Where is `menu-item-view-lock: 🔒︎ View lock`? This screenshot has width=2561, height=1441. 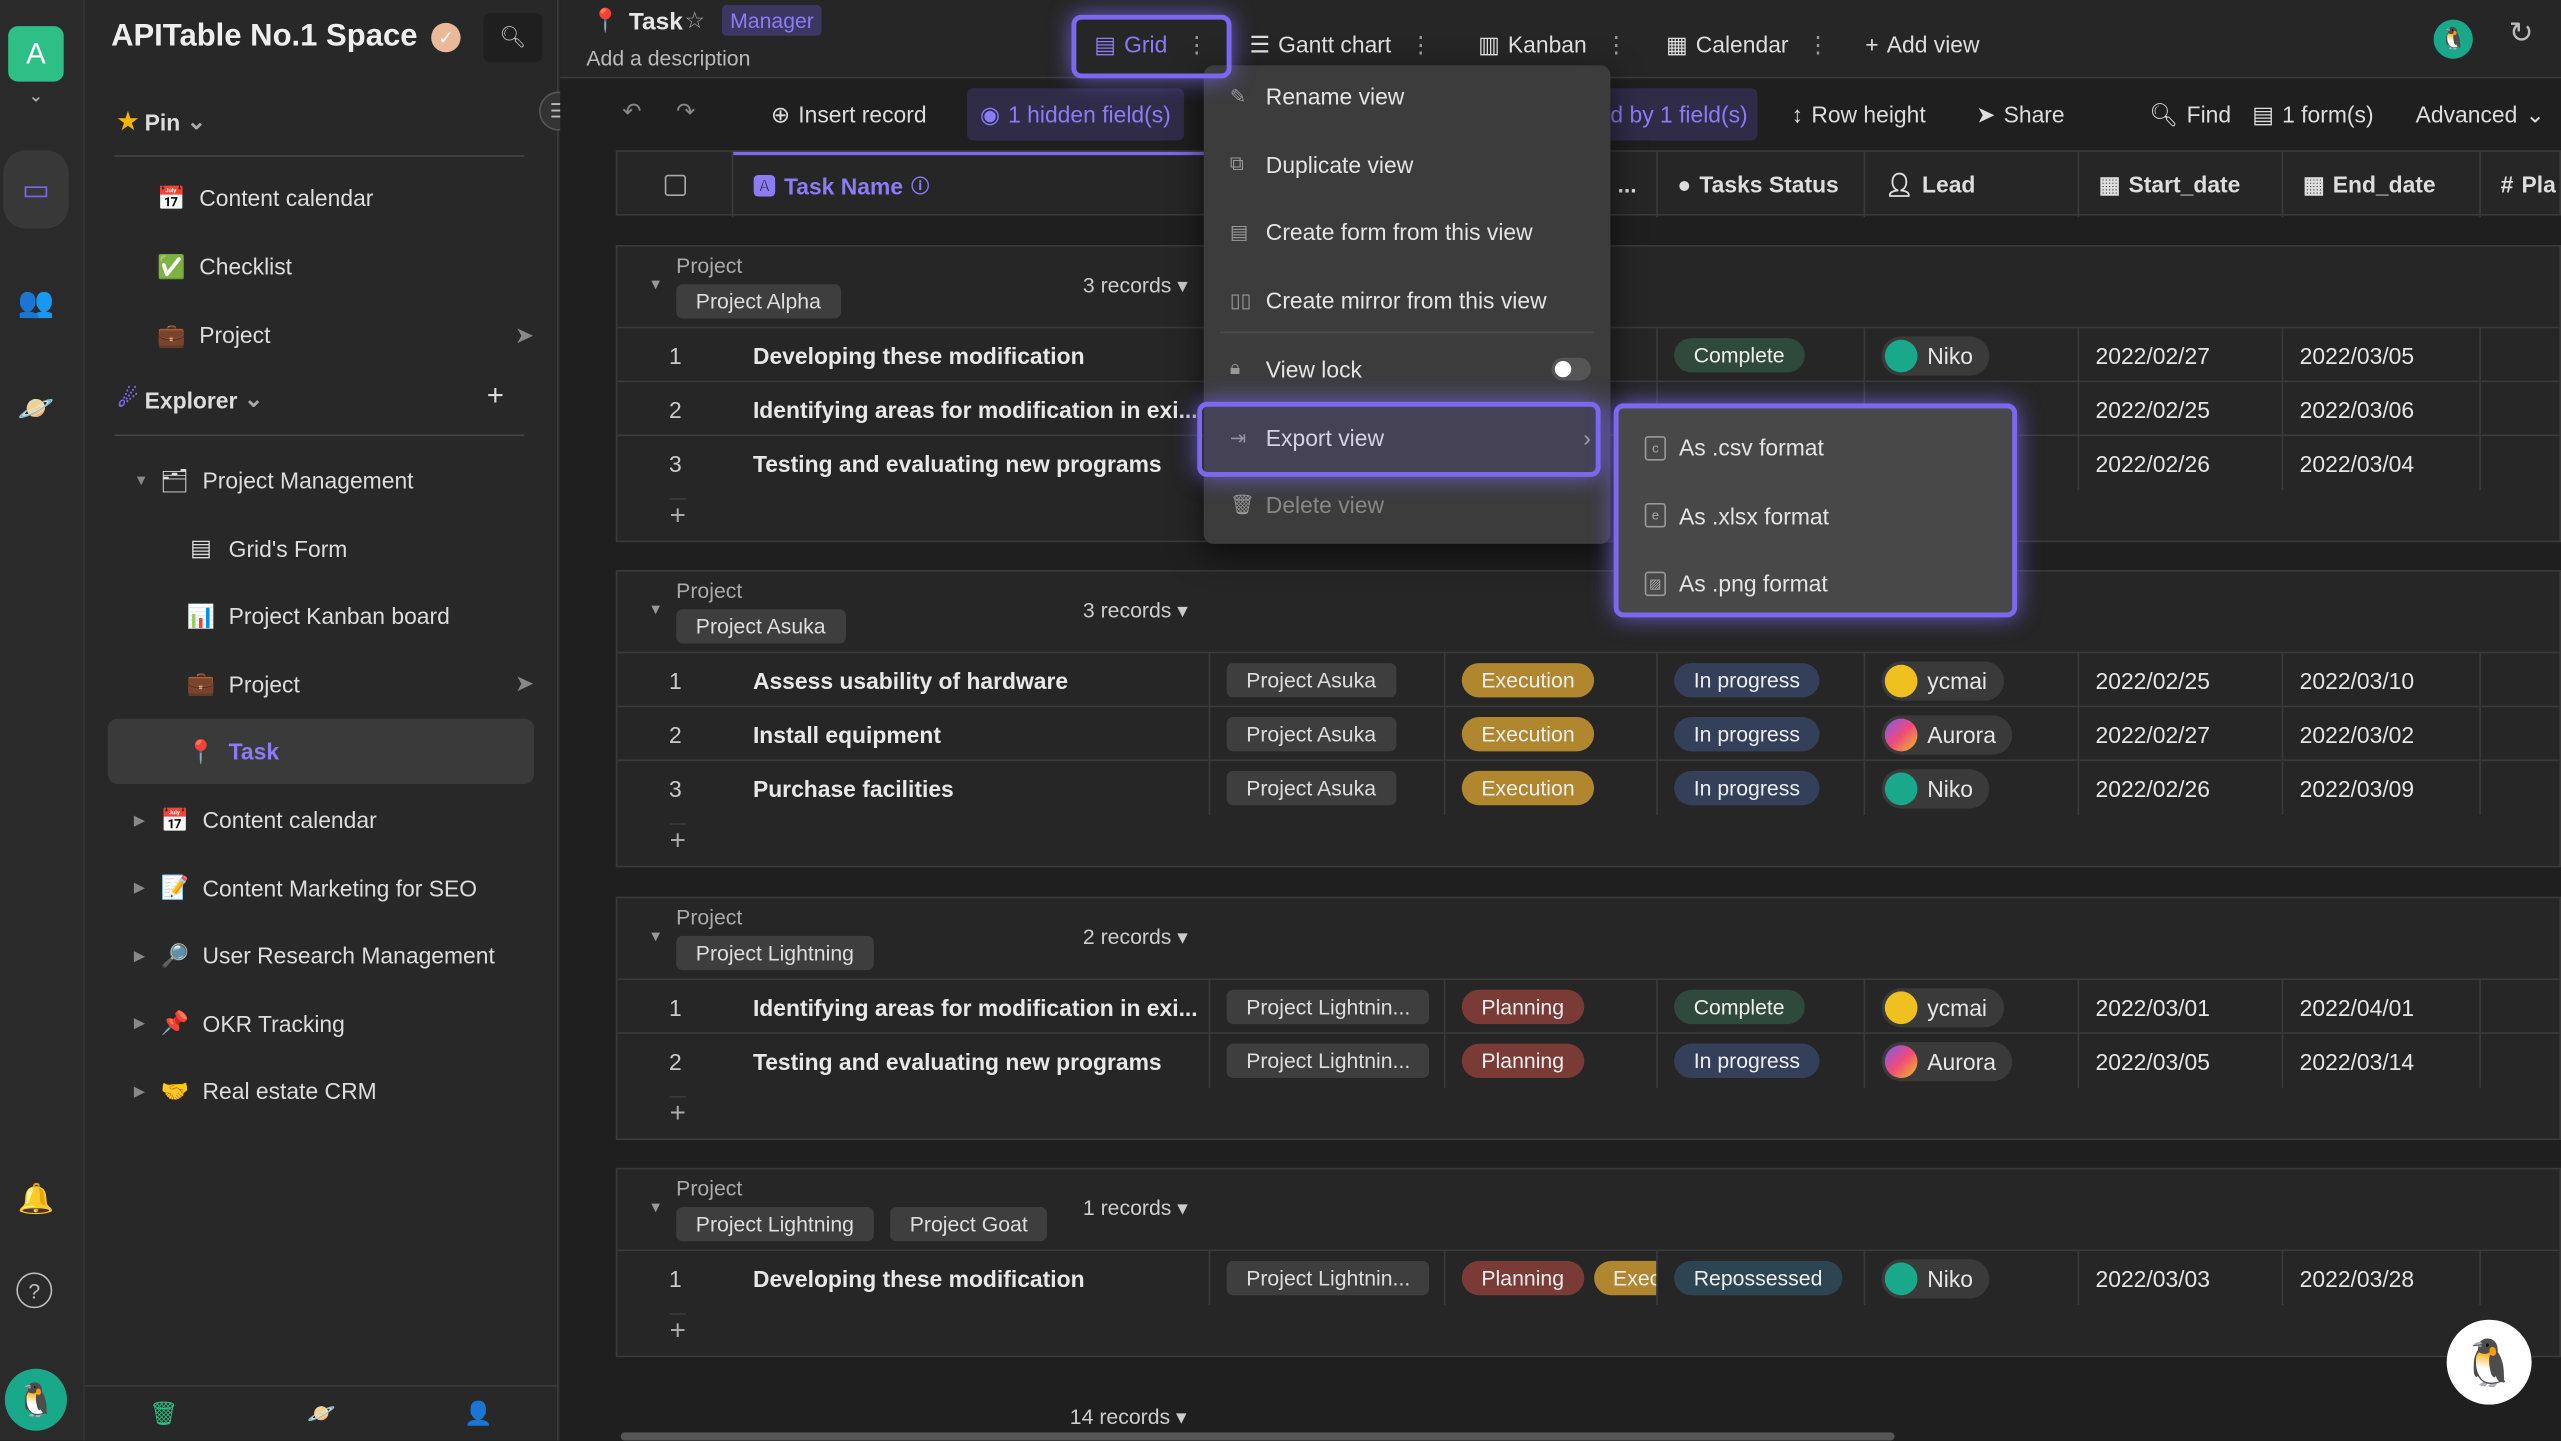 menu-item-view-lock: 🔒︎ View lock is located at coordinates (1410, 368).